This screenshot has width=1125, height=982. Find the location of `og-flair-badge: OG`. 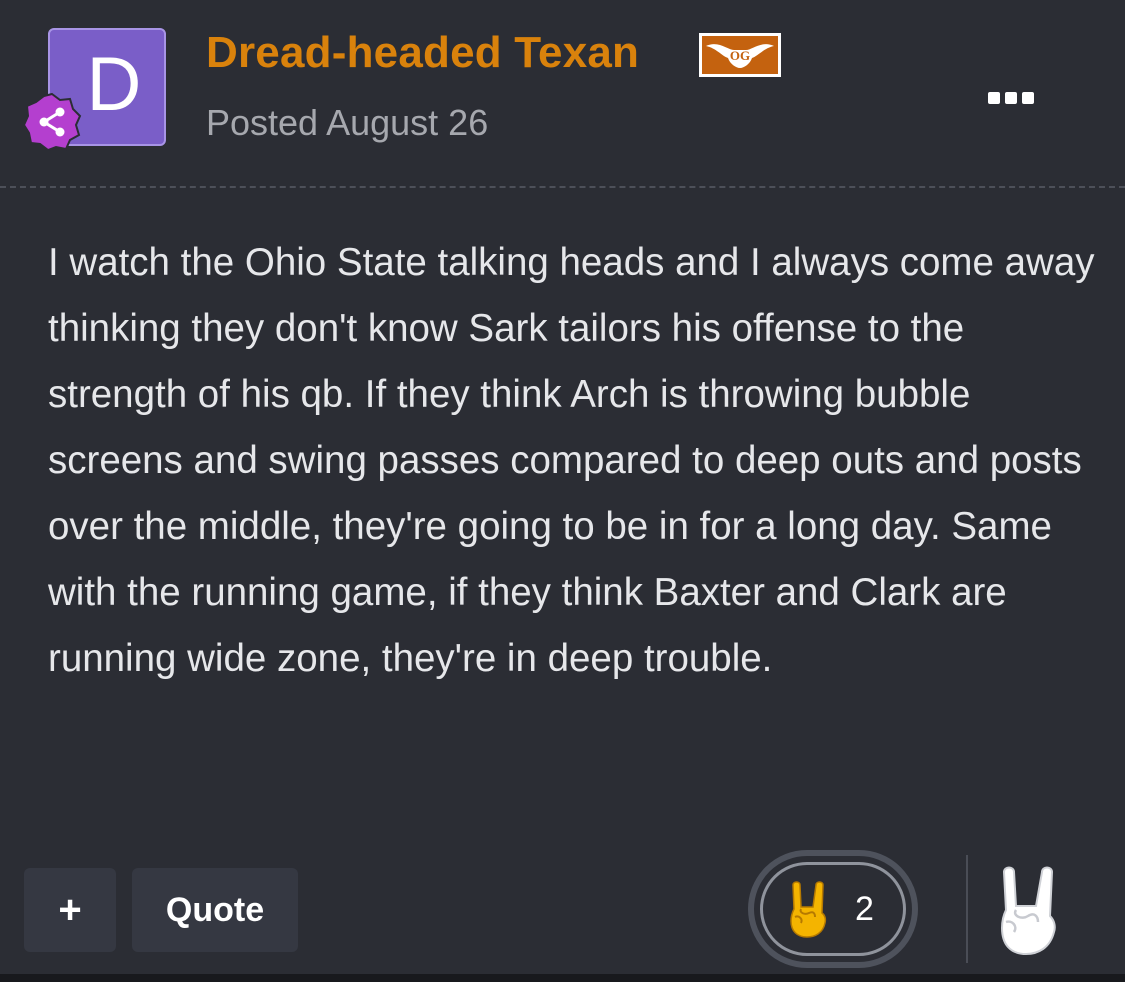

og-flair-badge: OG is located at coordinates (740, 55).